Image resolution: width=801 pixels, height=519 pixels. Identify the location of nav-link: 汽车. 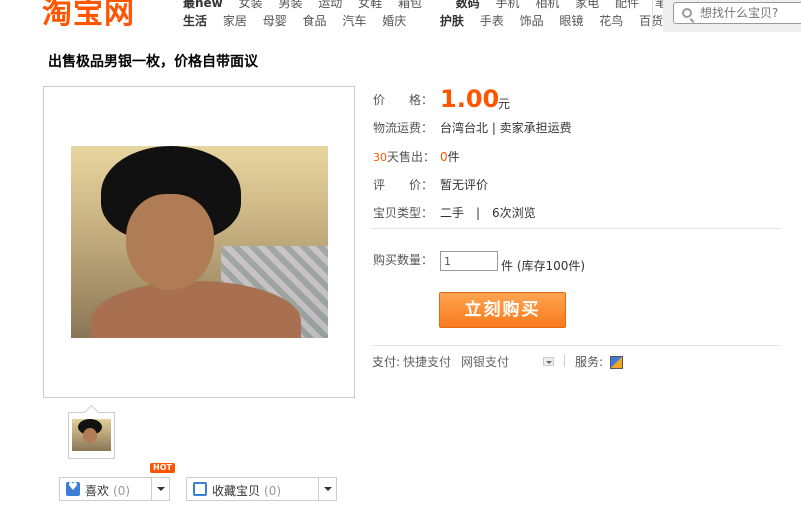
(354, 20).